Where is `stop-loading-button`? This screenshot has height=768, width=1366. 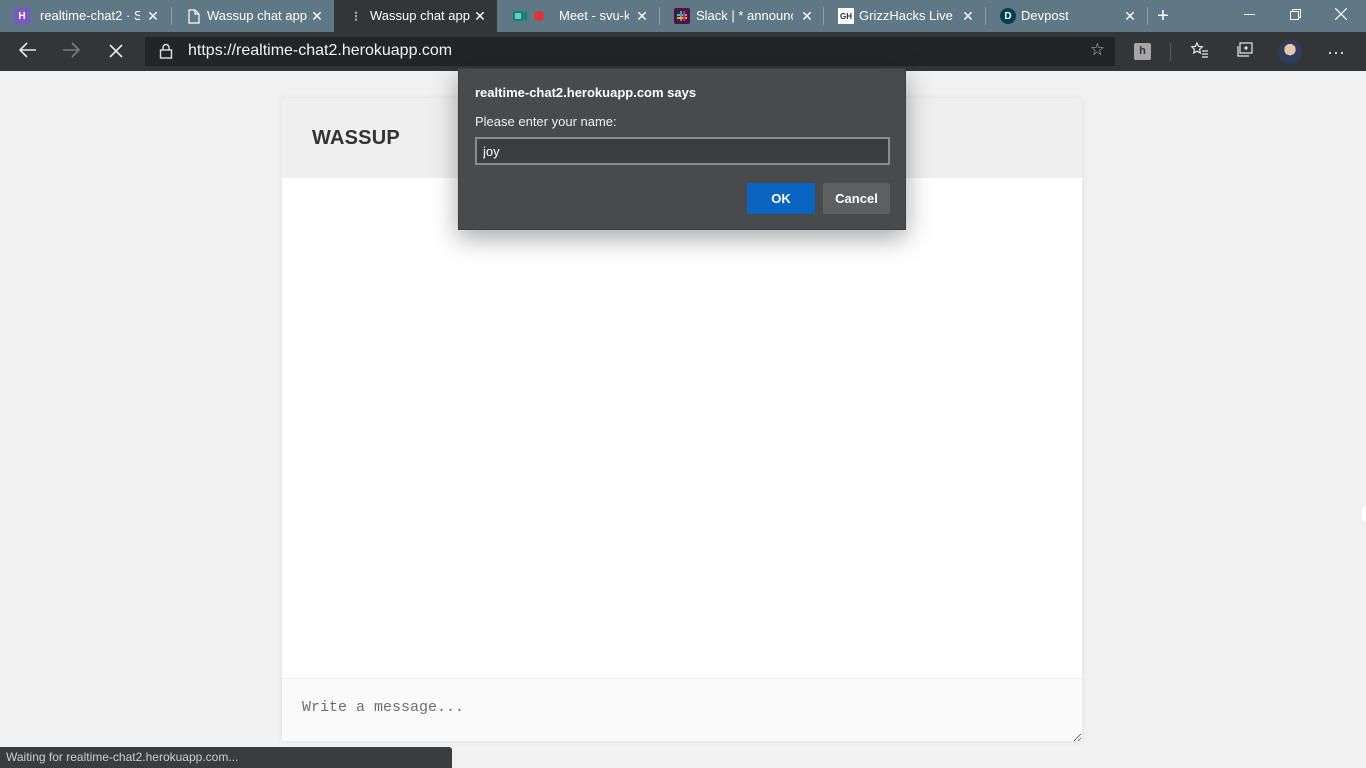
stop-loading-button is located at coordinates (116, 52).